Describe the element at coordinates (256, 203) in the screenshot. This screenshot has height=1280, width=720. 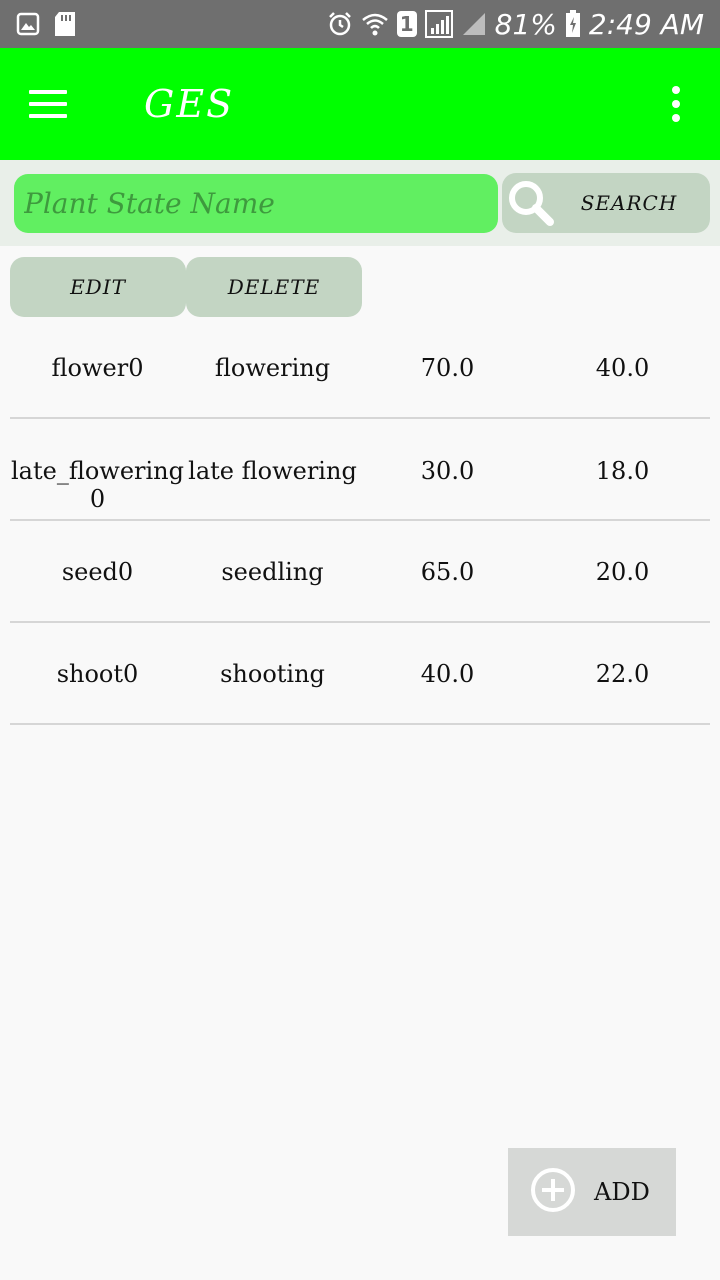
I see `search-input` at that location.